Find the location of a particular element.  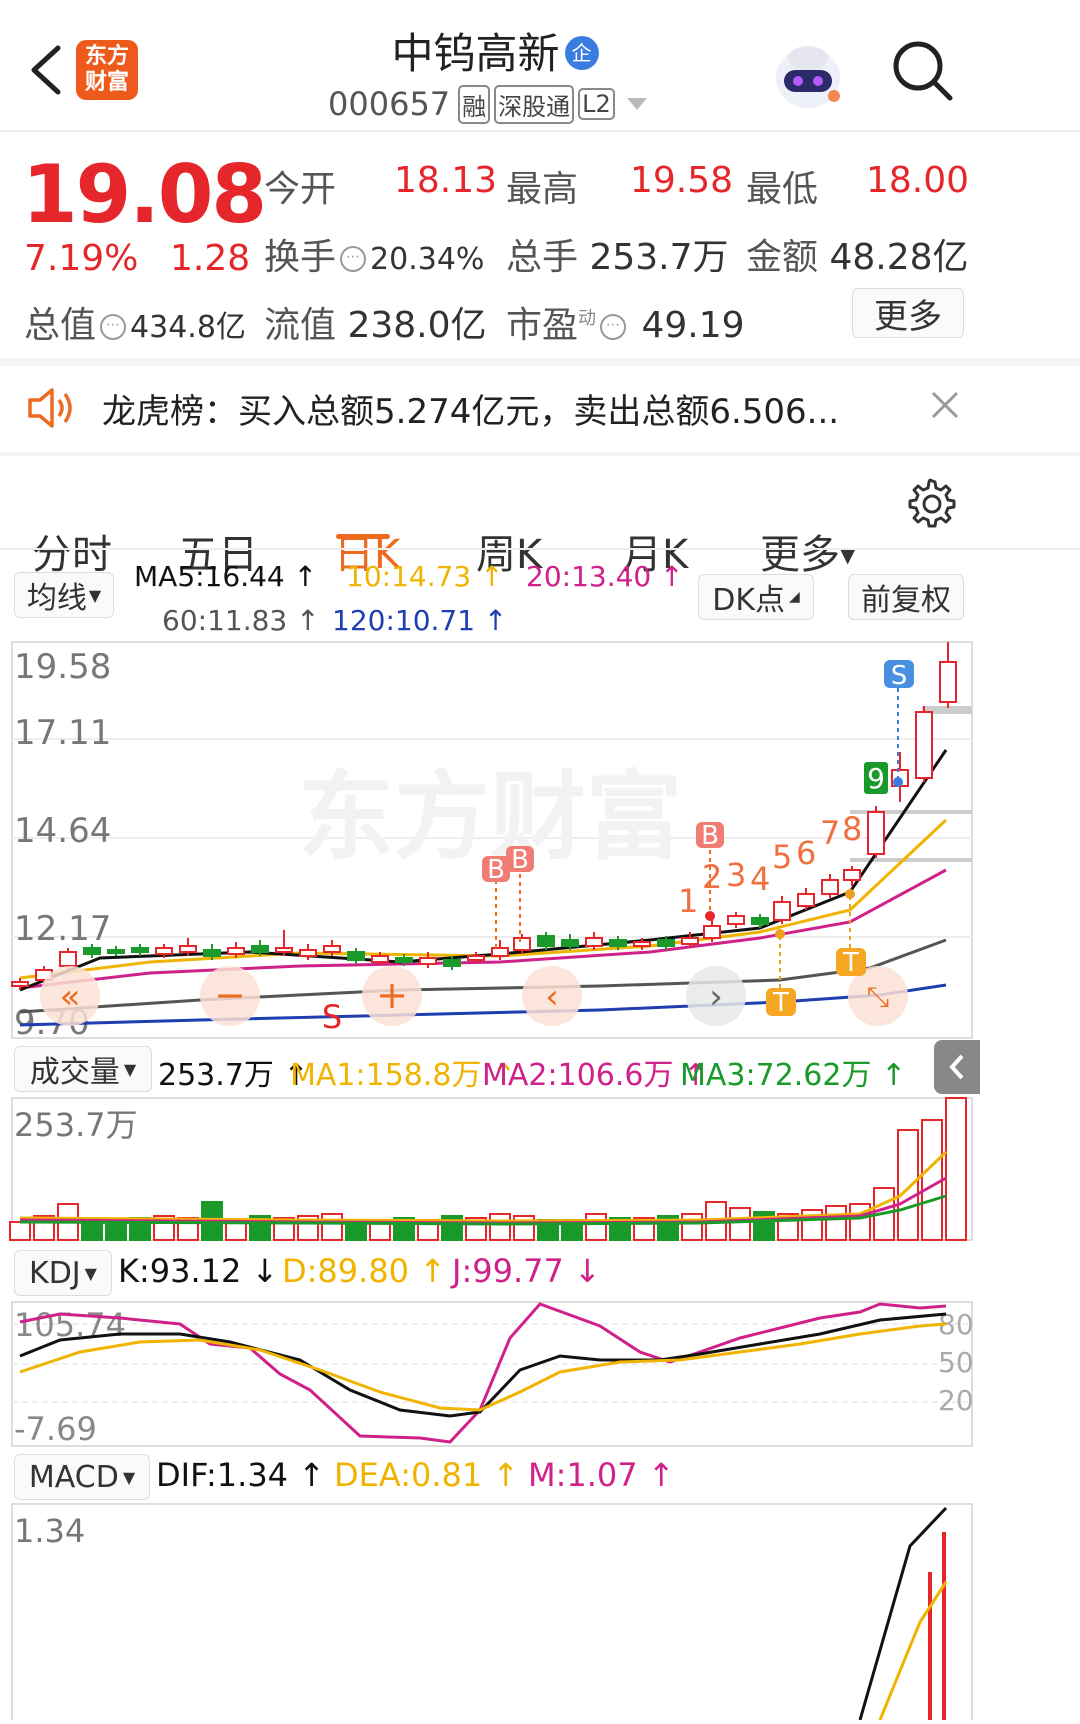

dk-point-button: DK点 ◢ is located at coordinates (756, 597).